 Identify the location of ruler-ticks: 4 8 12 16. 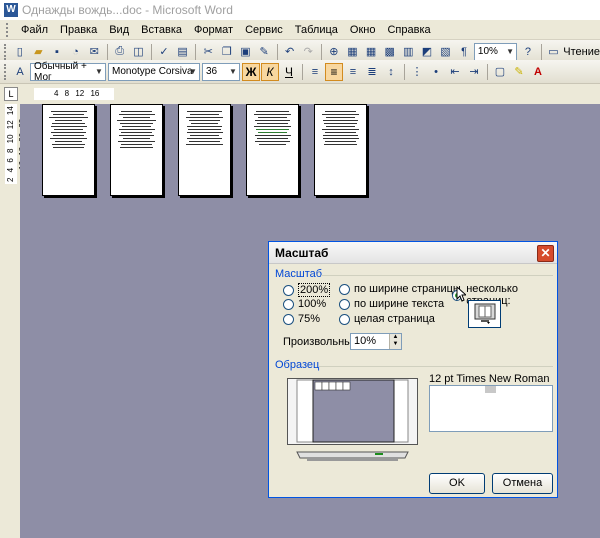
(74, 94).